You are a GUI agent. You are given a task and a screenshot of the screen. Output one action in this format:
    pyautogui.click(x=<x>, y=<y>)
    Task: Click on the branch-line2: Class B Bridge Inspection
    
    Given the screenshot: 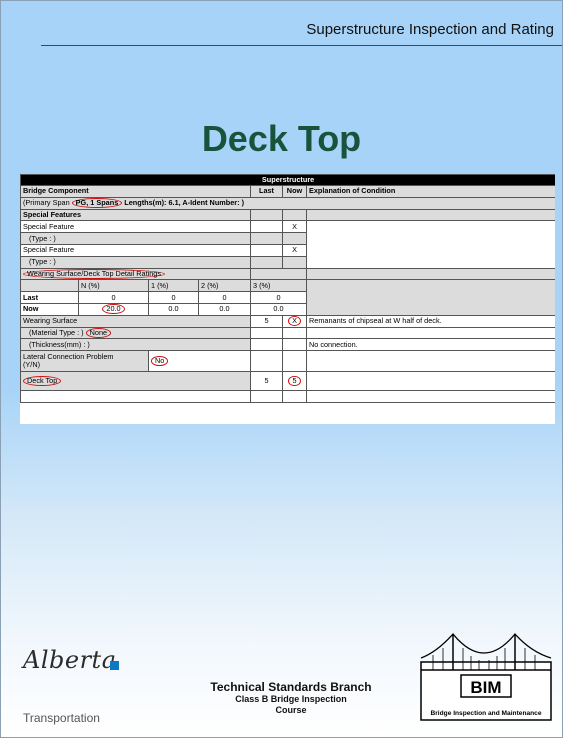 What is the action you would take?
    pyautogui.click(x=291, y=699)
    